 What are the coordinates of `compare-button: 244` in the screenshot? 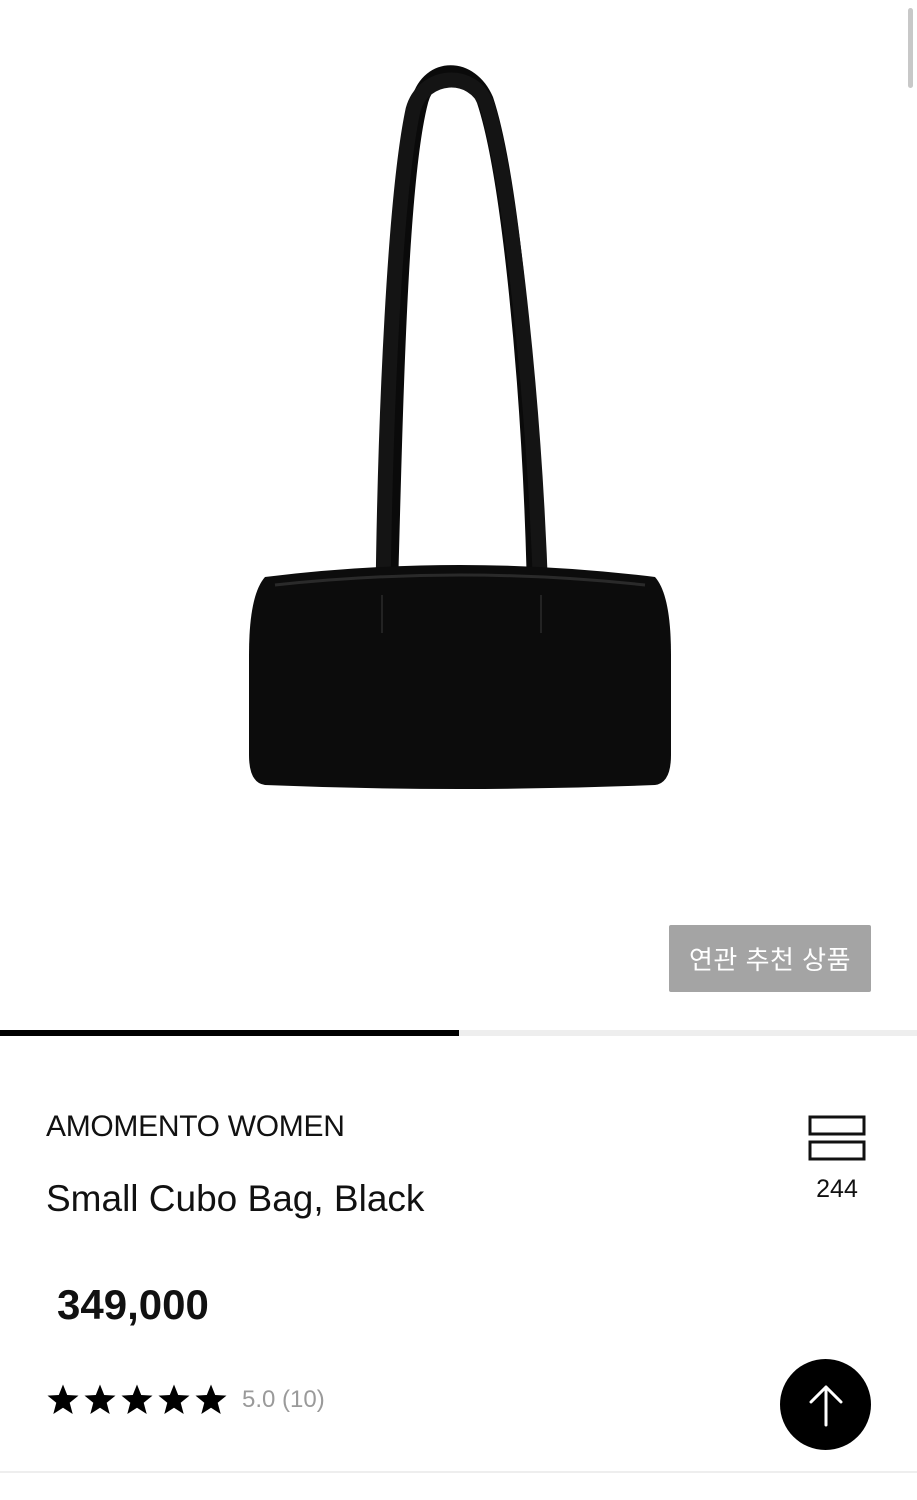 It's located at (837, 1159).